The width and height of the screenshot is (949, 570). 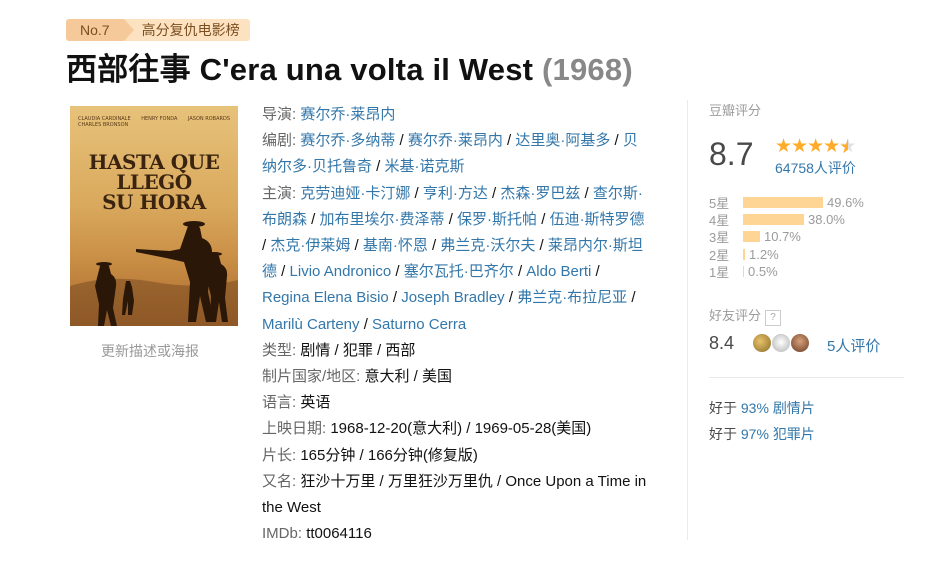 I want to click on country-row: 制片国家/地区: 意大利 / 美国, so click(x=472, y=377).